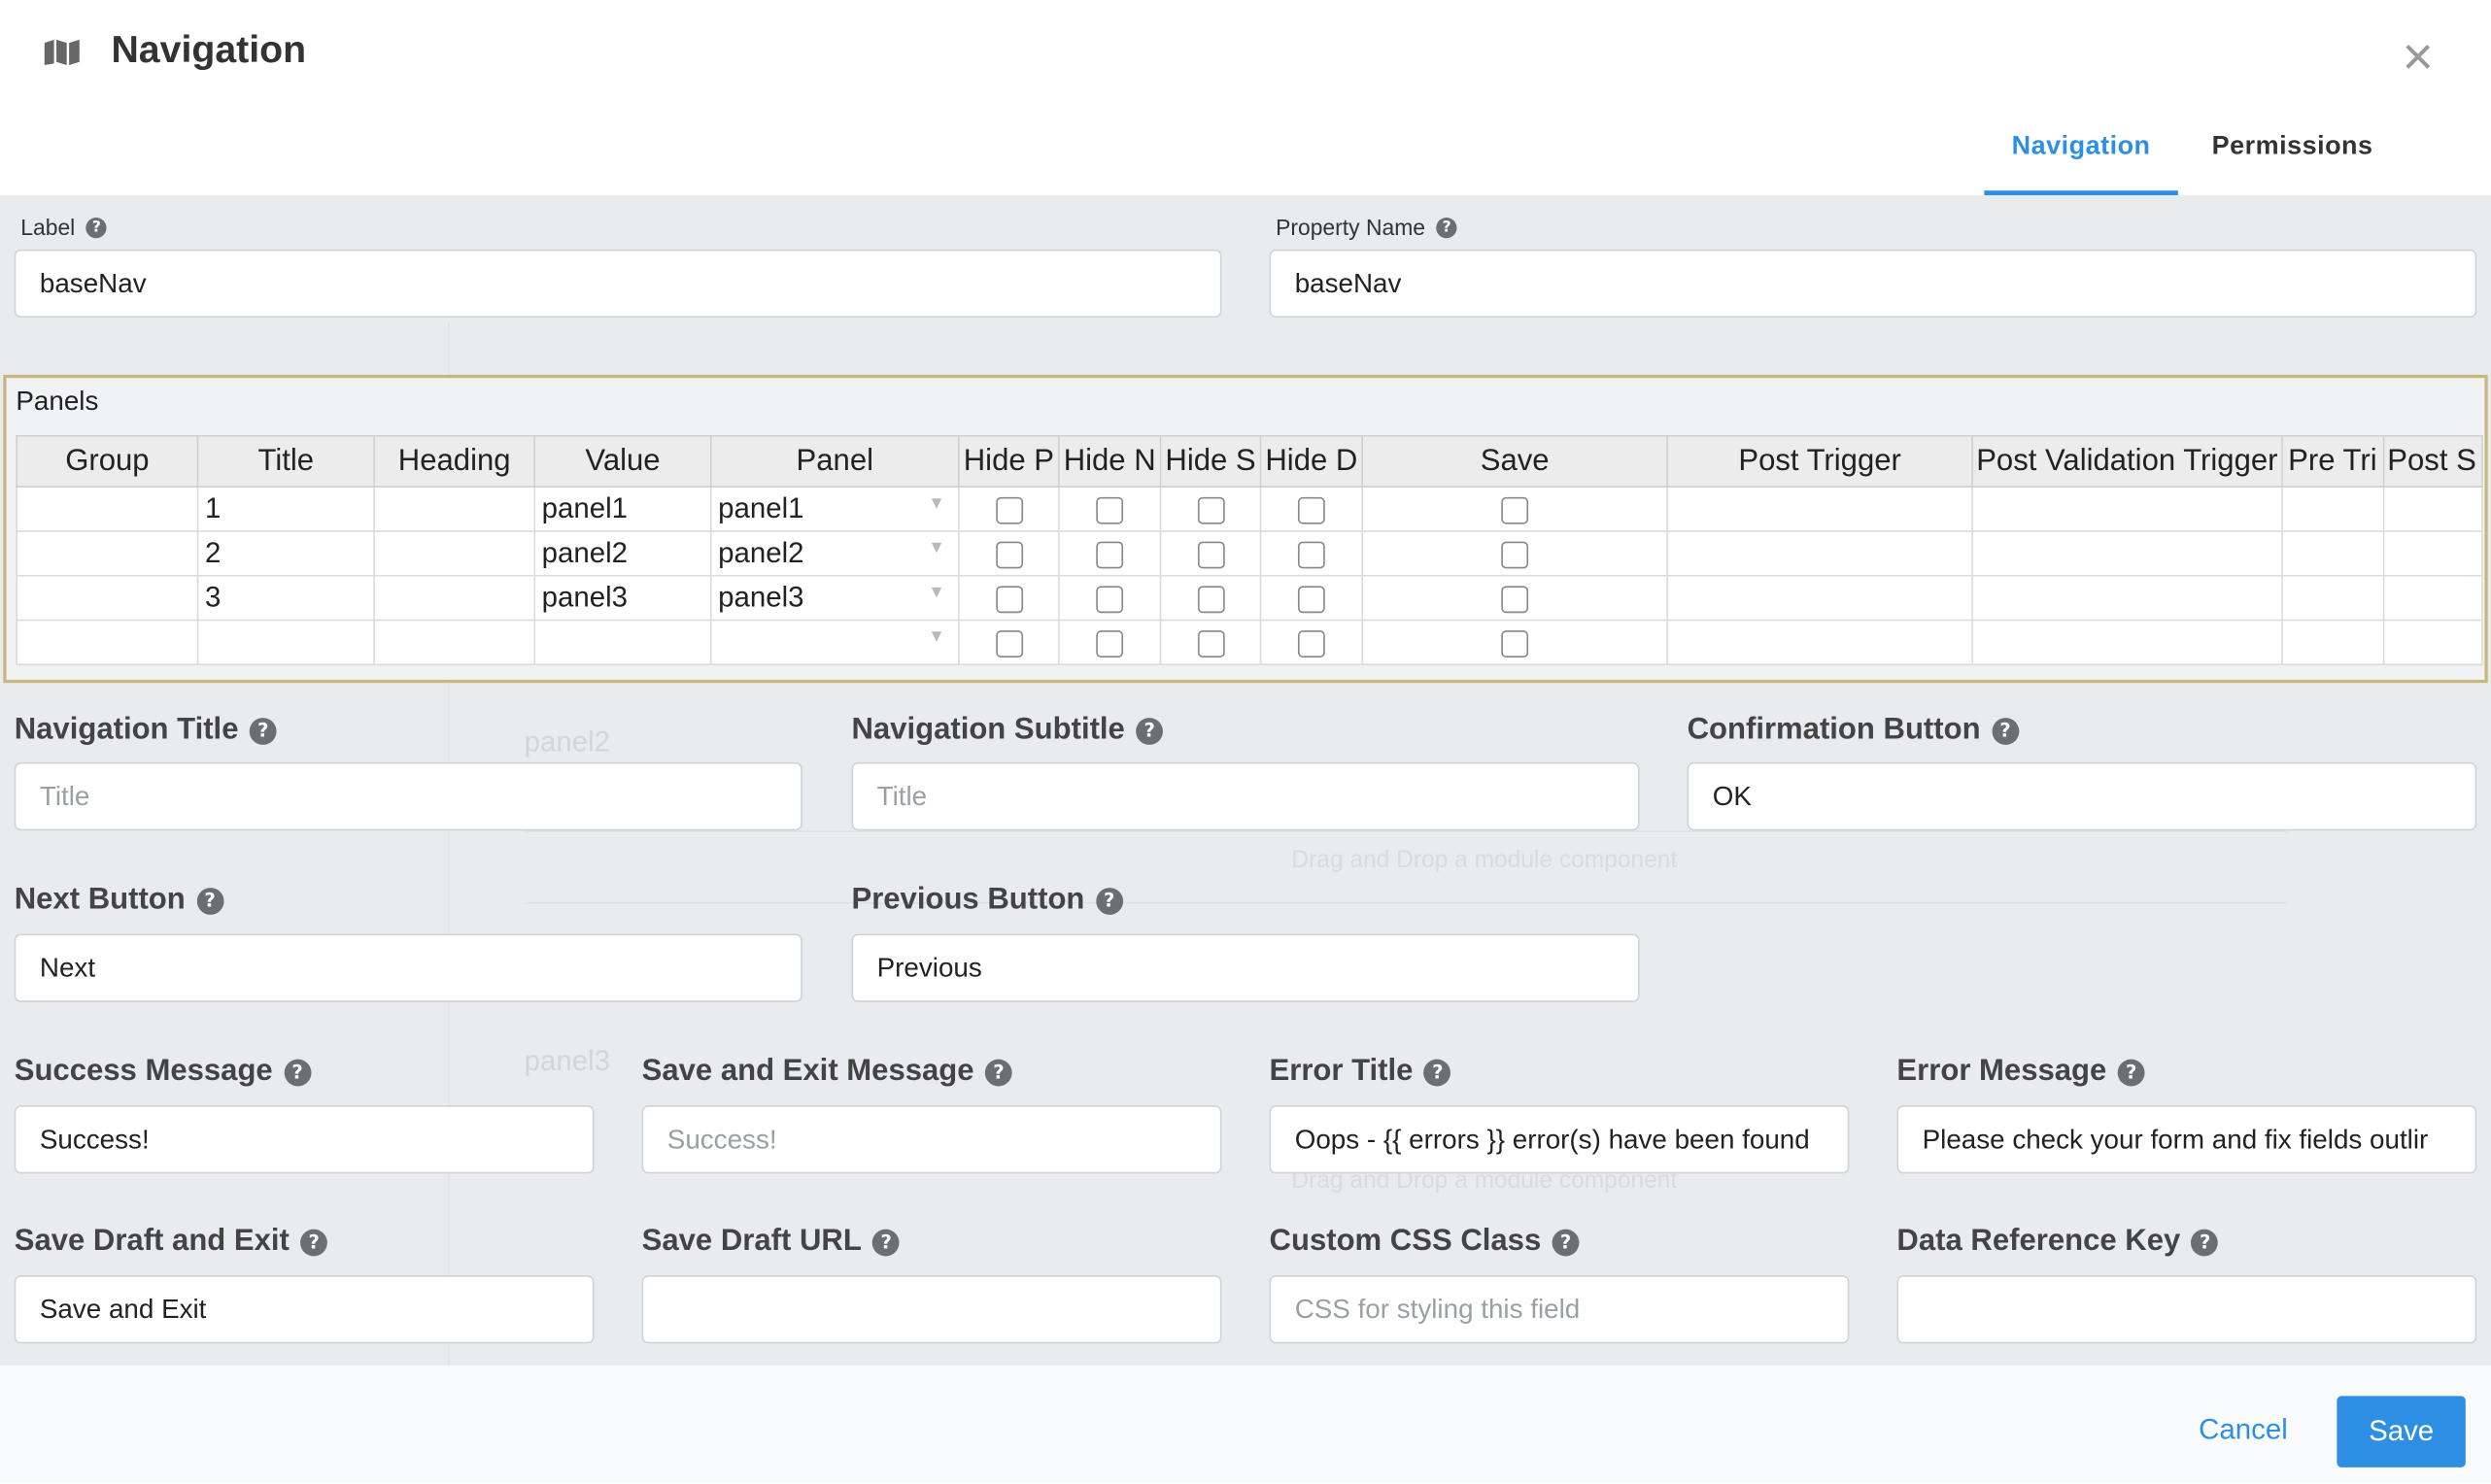 The image size is (2491, 1484). I want to click on custom-css-input, so click(1559, 1309).